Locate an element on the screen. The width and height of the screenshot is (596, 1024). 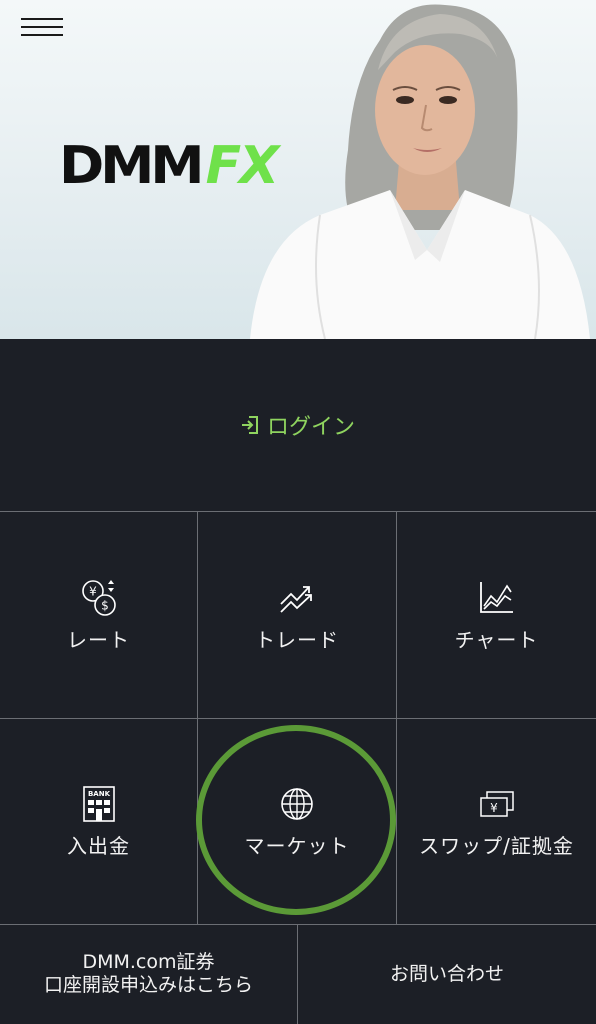
menu-chart-label: チャート is located at coordinates (496, 639).